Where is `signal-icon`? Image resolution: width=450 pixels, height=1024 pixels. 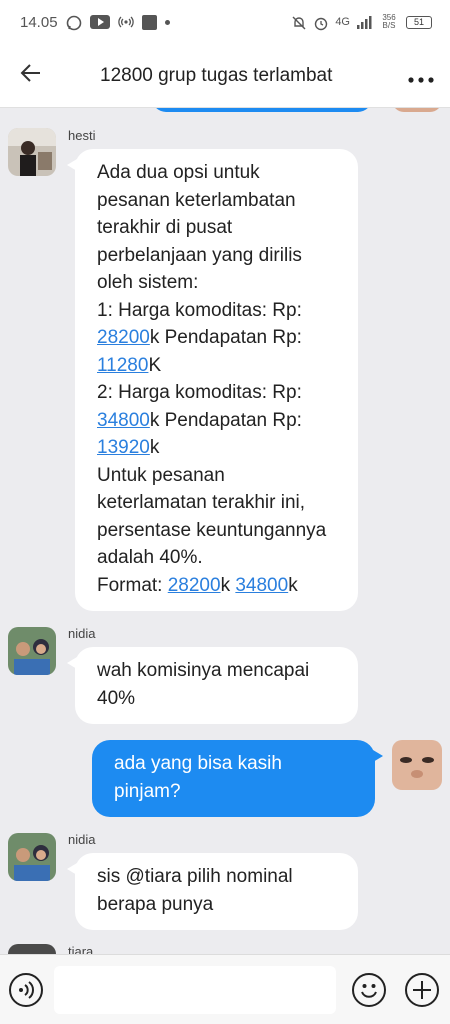
signal-icon is located at coordinates (364, 22).